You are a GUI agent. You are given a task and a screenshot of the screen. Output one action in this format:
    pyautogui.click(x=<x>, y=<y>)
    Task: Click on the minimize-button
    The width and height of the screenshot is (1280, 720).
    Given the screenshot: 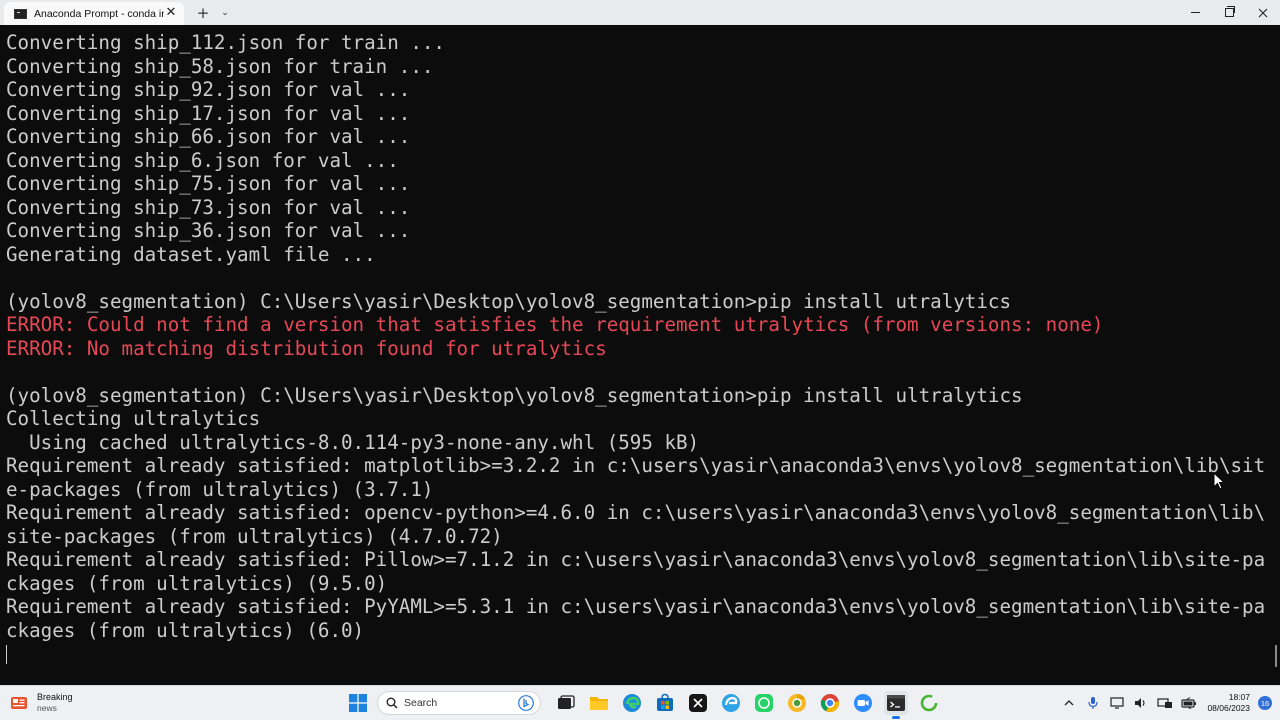 What is the action you would take?
    pyautogui.click(x=1195, y=12)
    